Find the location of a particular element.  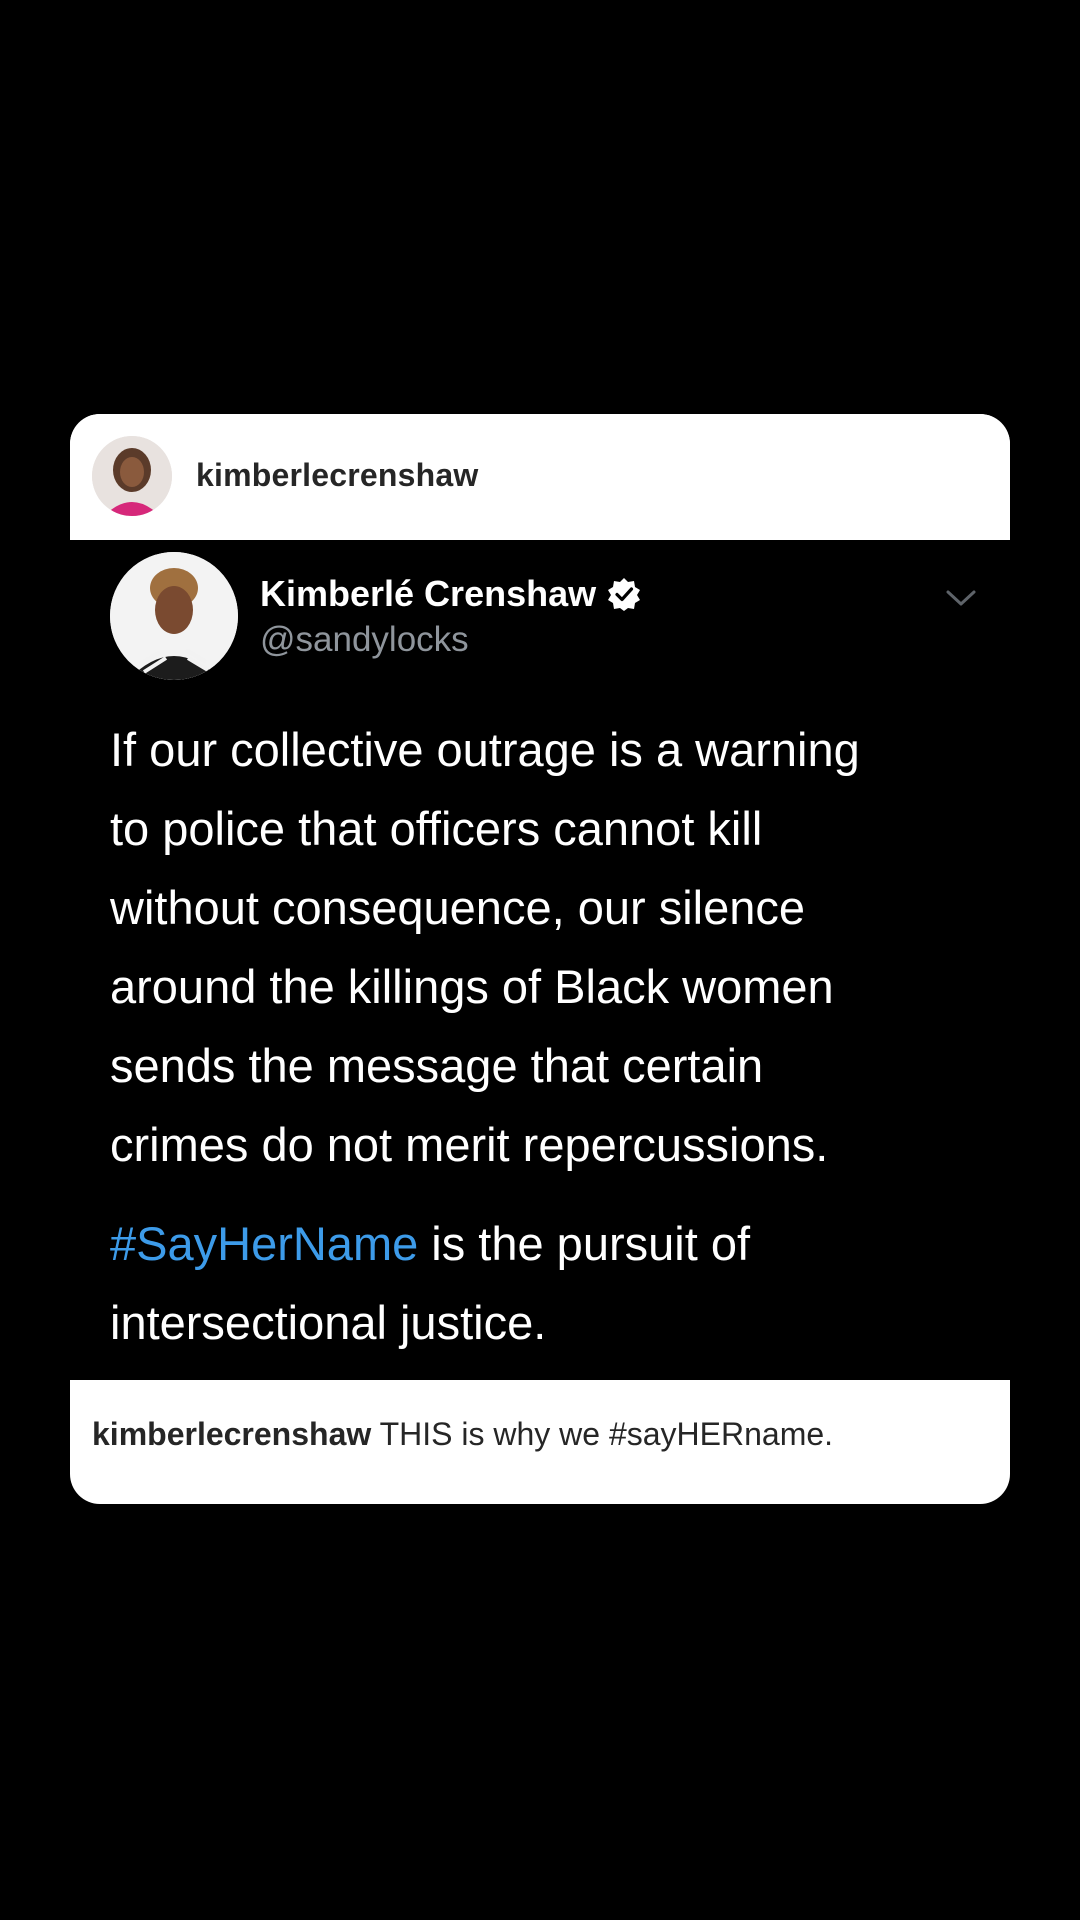

post-header: kimberlecrenshaw is located at coordinates (540, 477).